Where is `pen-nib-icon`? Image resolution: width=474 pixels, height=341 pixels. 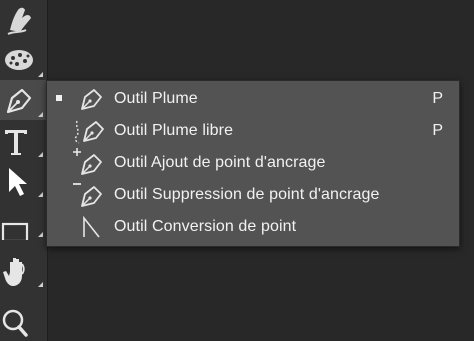
pen-nib-icon is located at coordinates (91, 99).